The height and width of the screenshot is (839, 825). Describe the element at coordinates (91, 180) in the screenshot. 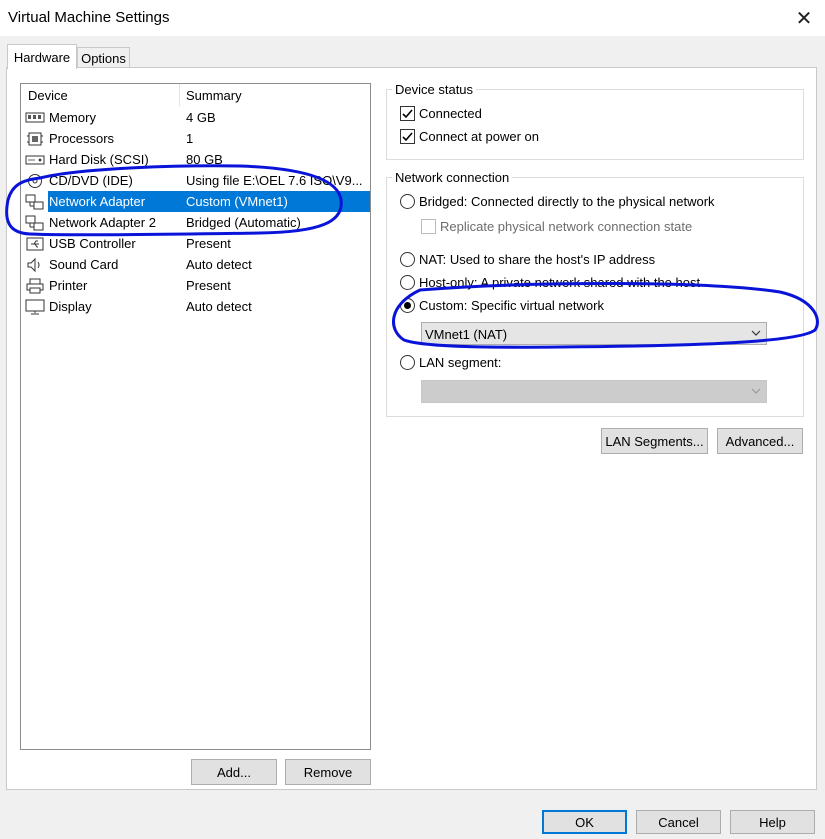

I see `device-name: CD/DVD (IDE)` at that location.